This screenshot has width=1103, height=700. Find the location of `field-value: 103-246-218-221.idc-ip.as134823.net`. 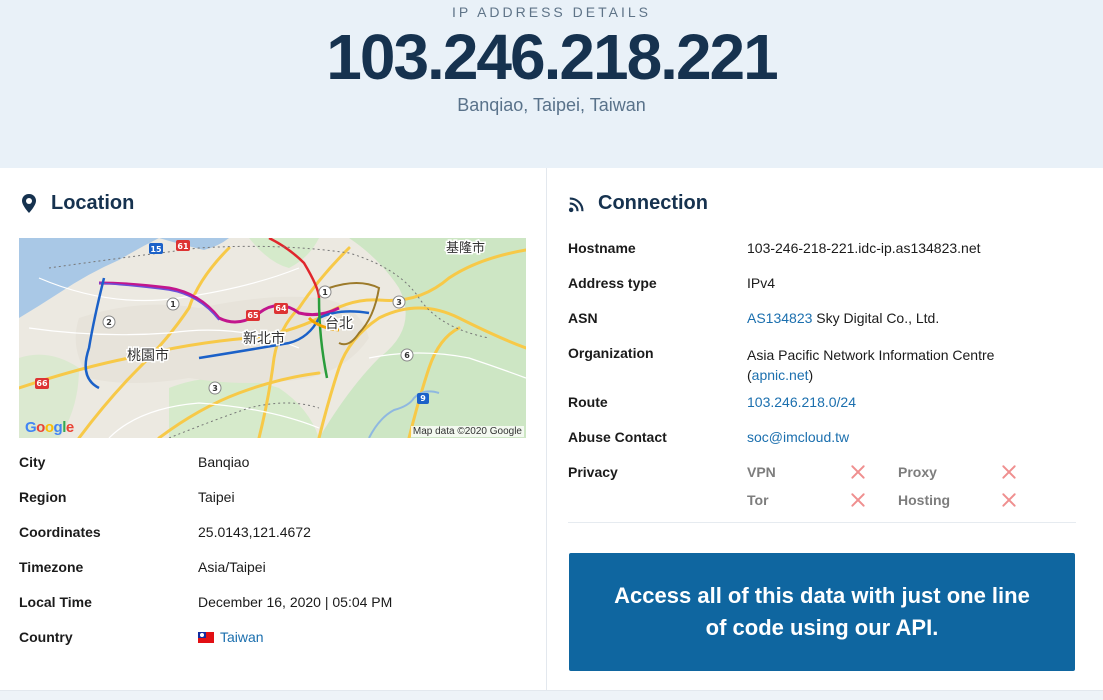

field-value: 103-246-218-221.idc-ip.as134823.net is located at coordinates (864, 248).